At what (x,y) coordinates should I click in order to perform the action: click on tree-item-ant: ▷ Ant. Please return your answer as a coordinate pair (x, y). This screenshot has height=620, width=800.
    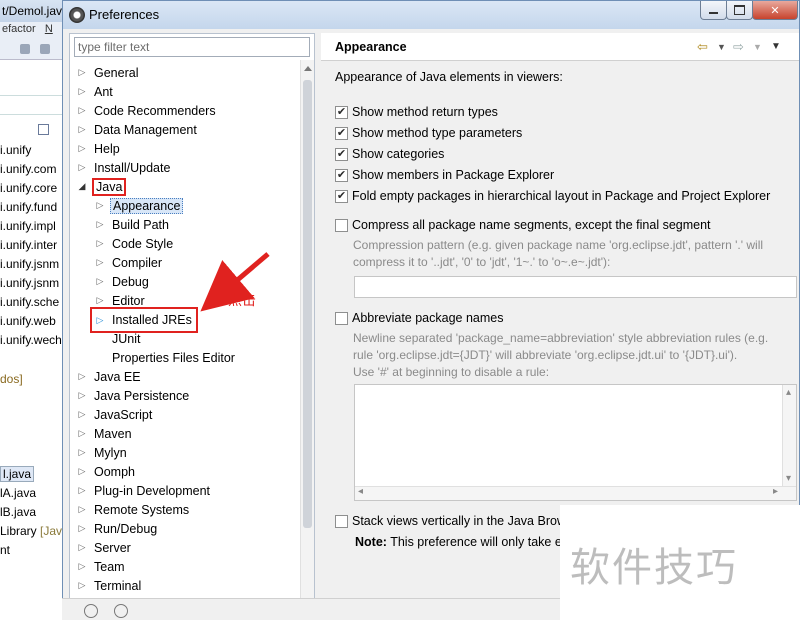
    Looking at the image, I should click on (95, 91).